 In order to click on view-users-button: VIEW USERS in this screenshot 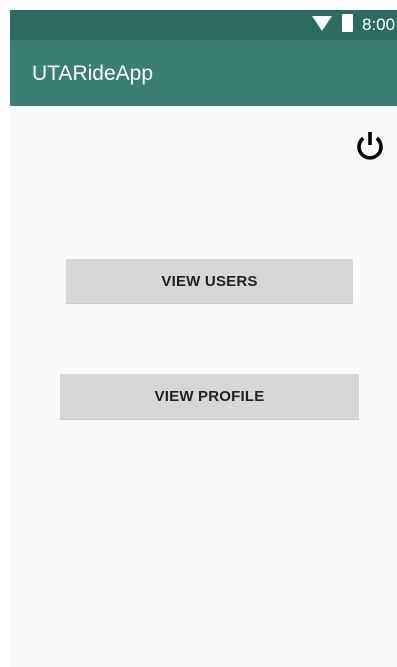, I will do `click(209, 281)`.